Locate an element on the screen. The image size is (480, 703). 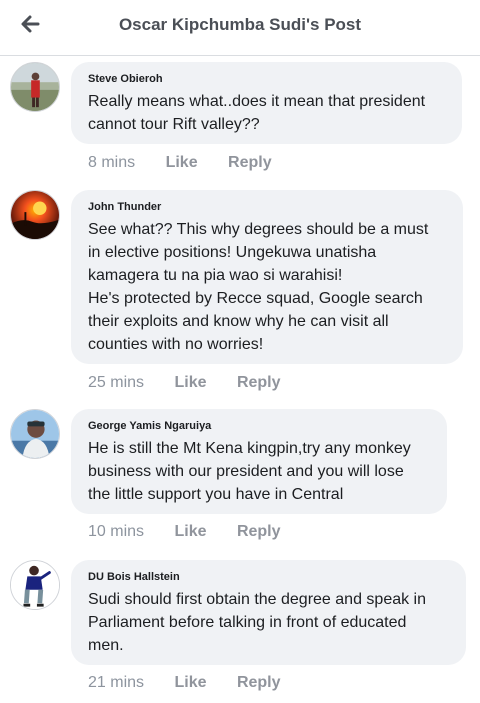
comment-author: DU Bois Hallstein is located at coordinates (269, 577).